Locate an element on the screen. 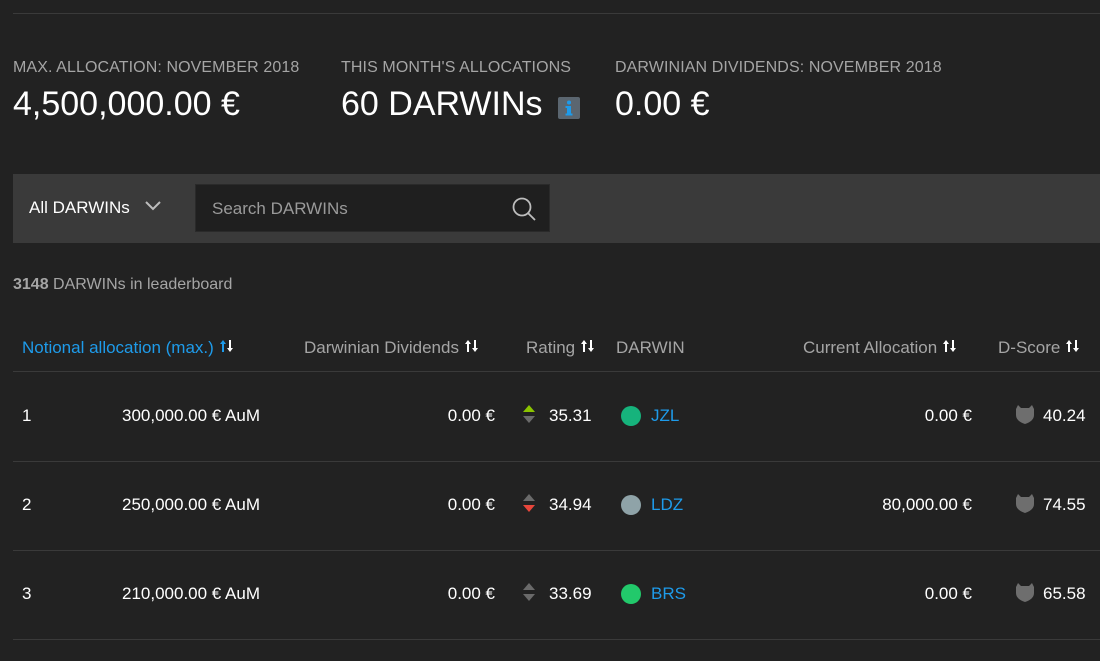 Image resolution: width=1100 pixels, height=661 pixels. rank-cell: 3 is located at coordinates (27, 593).